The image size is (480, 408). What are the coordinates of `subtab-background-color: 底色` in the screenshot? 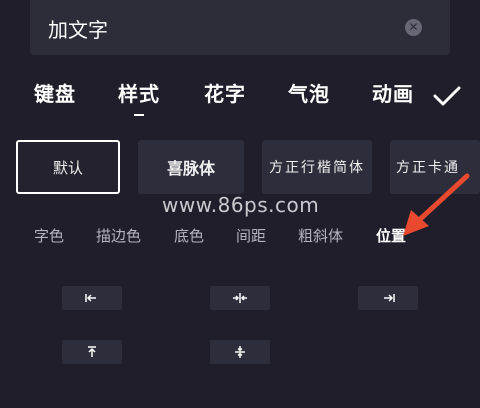 It's located at (189, 235).